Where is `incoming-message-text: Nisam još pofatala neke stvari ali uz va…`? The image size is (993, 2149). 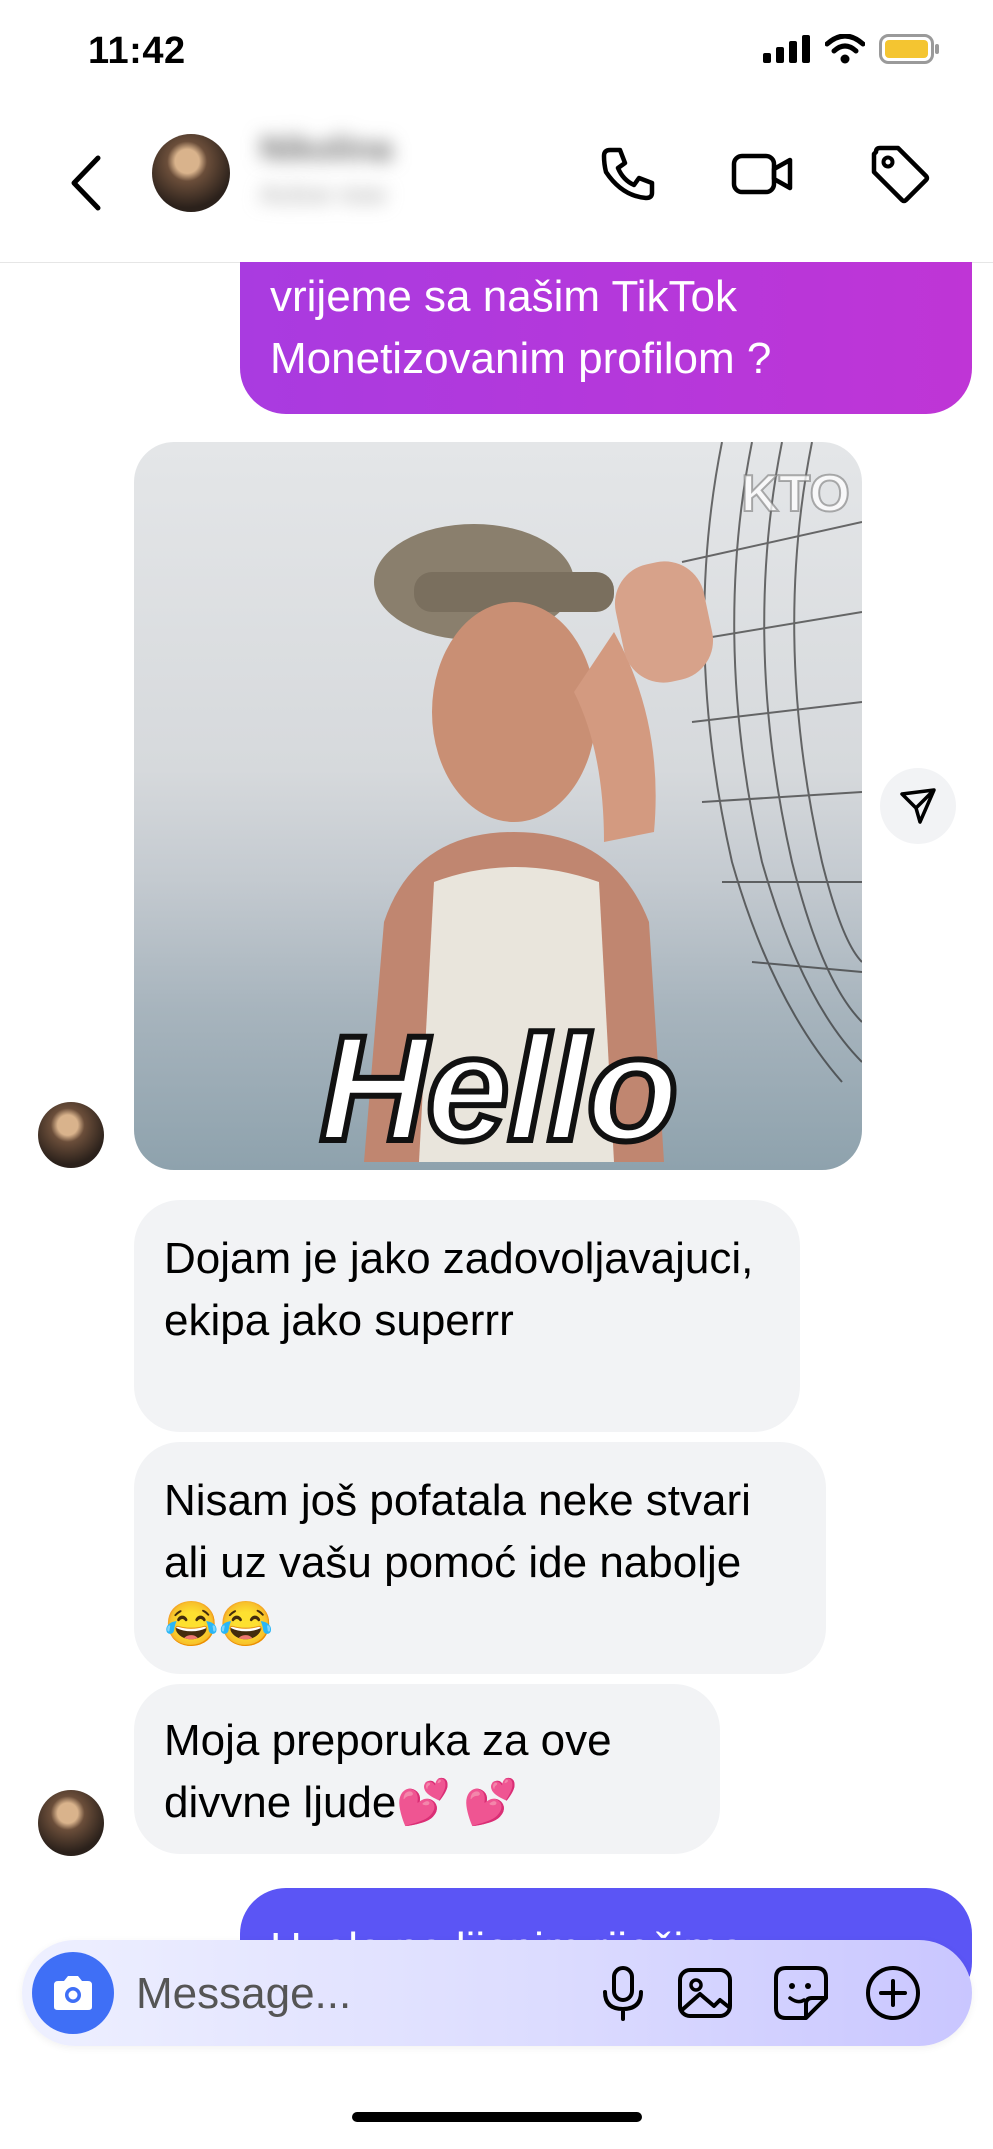 incoming-message-text: Nisam još pofatala neke stvari ali uz va… is located at coordinates (457, 1562).